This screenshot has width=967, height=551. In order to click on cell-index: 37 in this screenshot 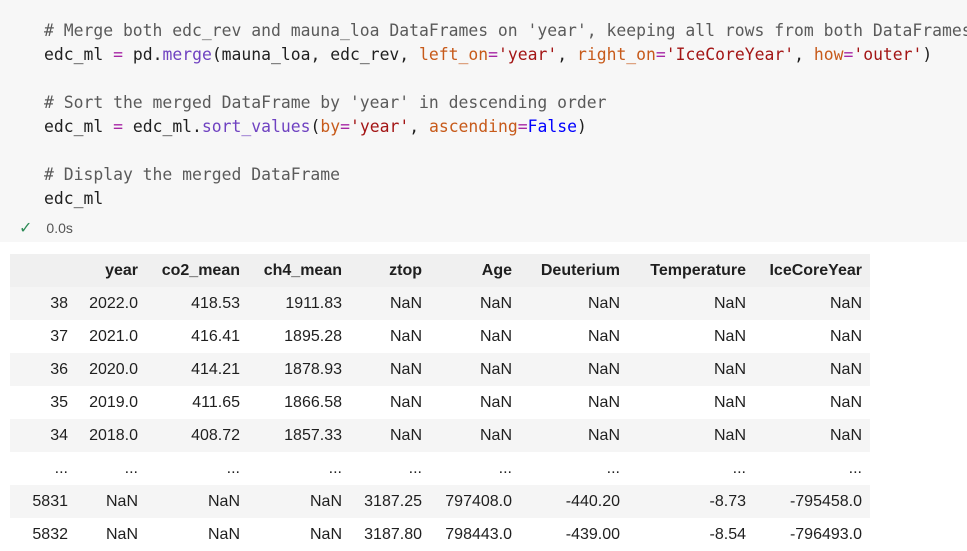, I will do `click(59, 336)`.